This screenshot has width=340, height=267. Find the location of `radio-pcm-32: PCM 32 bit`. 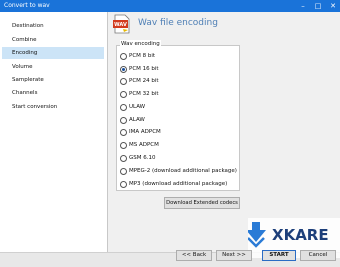

radio-pcm-32: PCM 32 bit is located at coordinates (179, 94).